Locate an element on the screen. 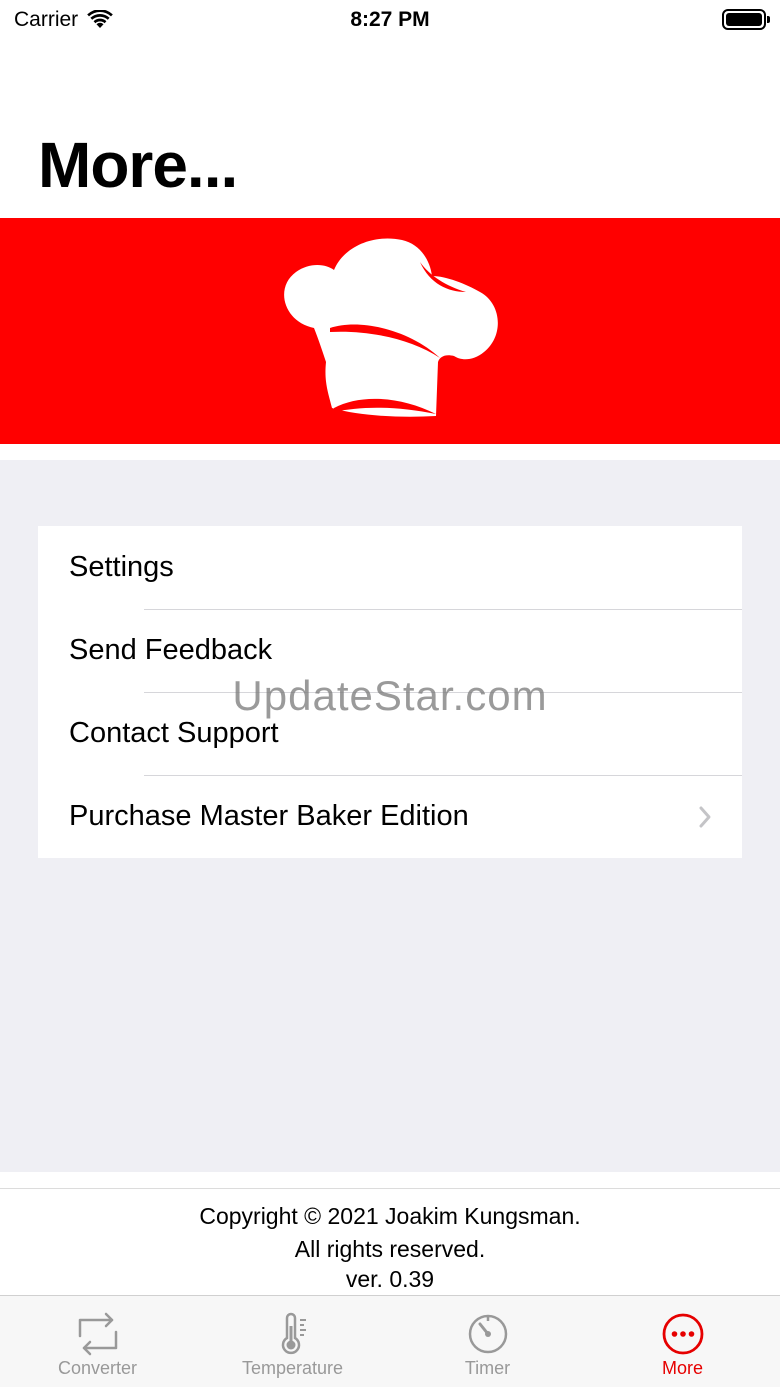 Image resolution: width=780 pixels, height=1387 pixels. tab-label: Temperature is located at coordinates (292, 1368).